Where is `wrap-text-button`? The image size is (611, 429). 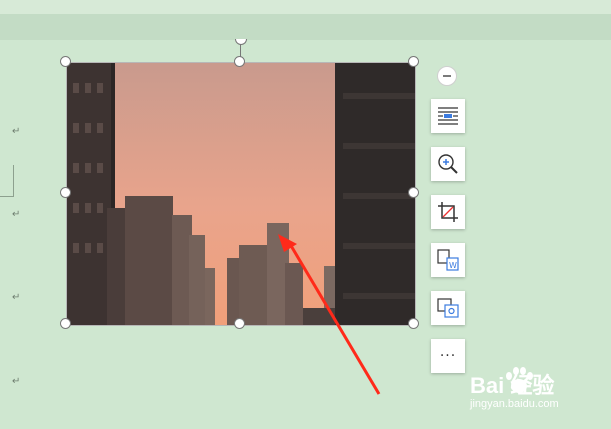 wrap-text-button is located at coordinates (448, 116).